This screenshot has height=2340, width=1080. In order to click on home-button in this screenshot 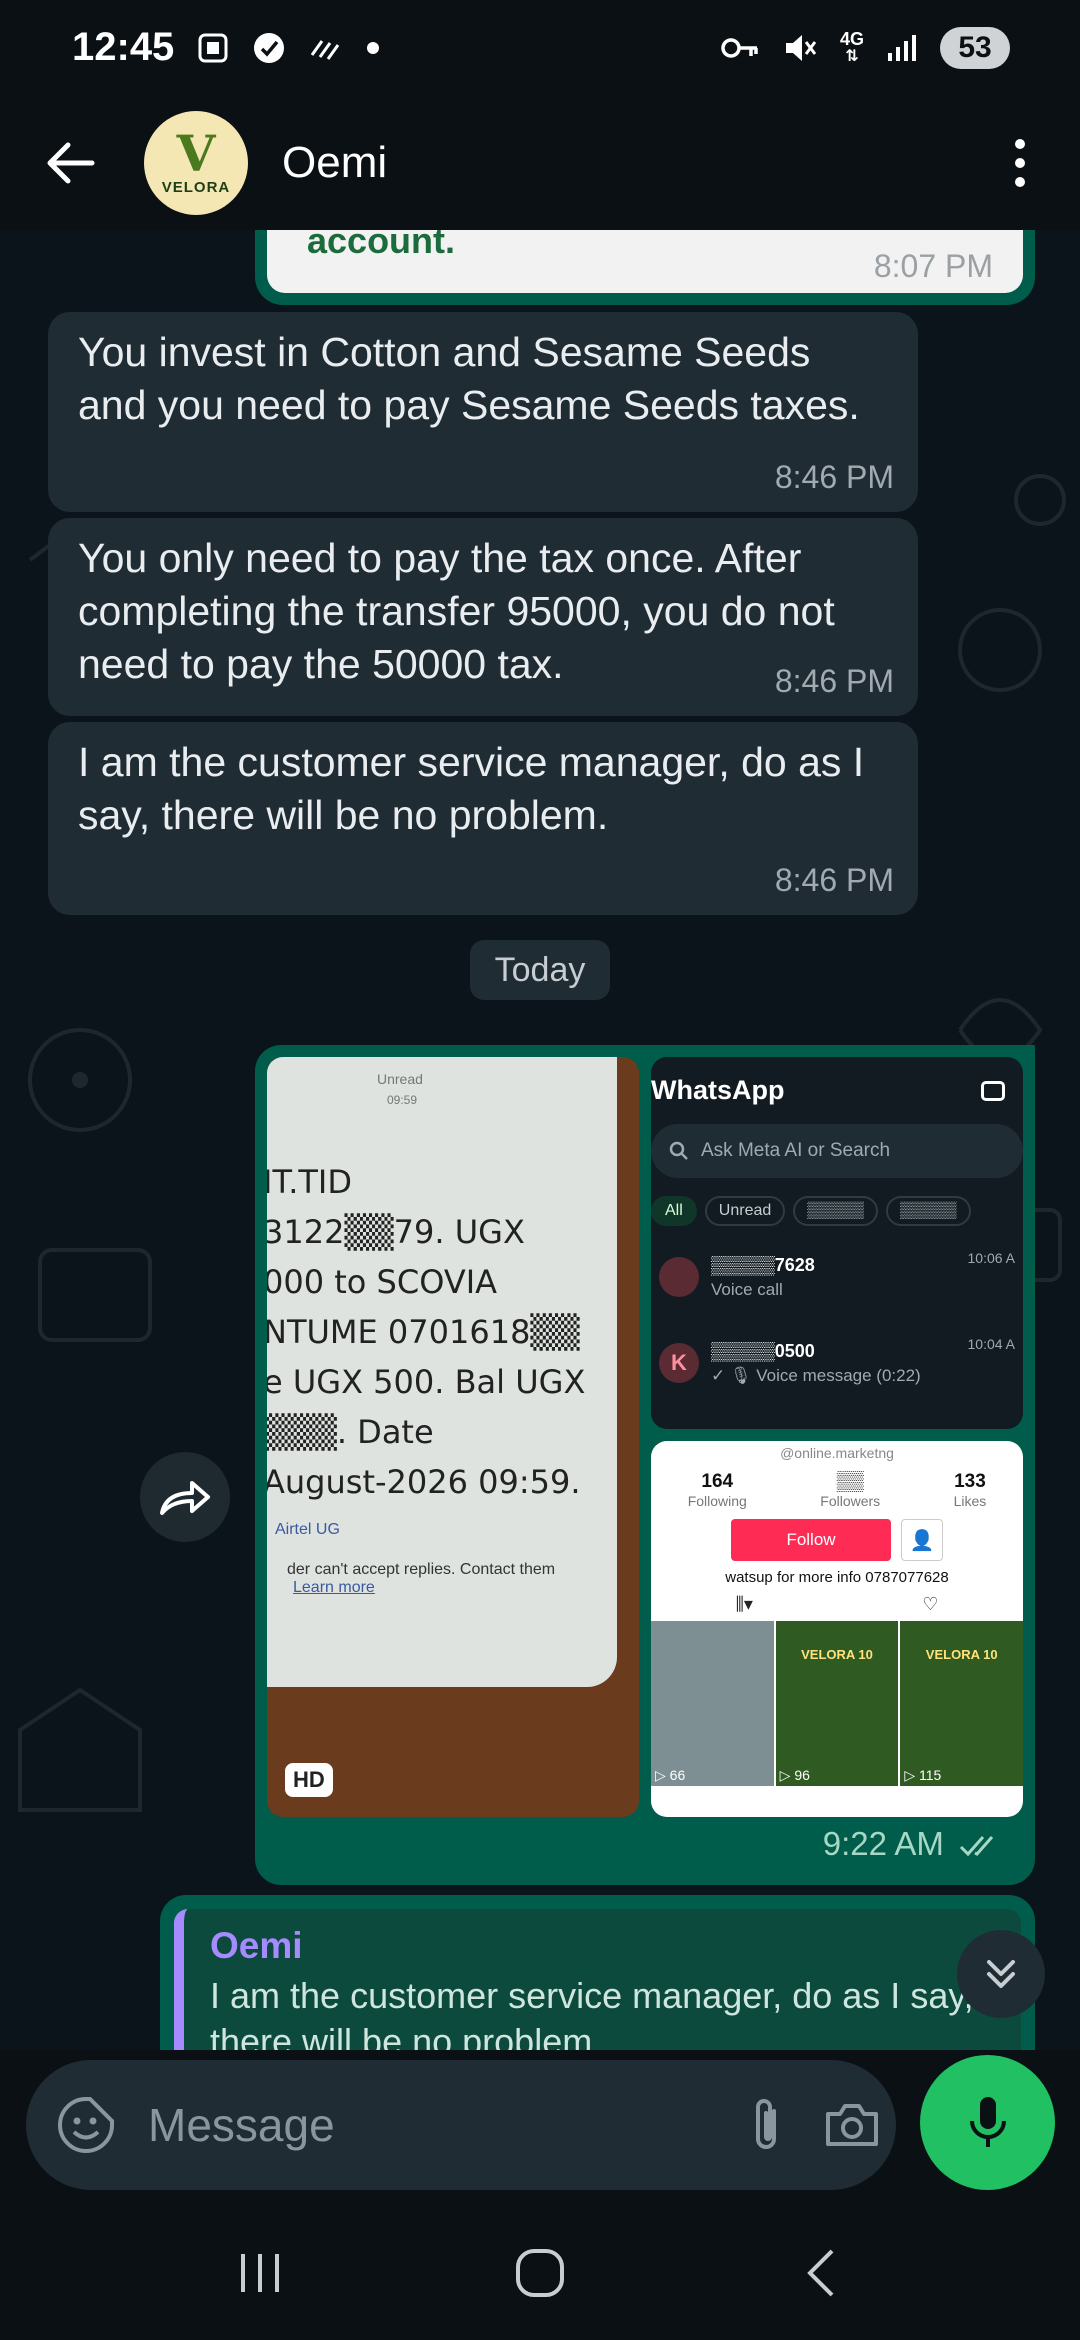, I will do `click(540, 2273)`.